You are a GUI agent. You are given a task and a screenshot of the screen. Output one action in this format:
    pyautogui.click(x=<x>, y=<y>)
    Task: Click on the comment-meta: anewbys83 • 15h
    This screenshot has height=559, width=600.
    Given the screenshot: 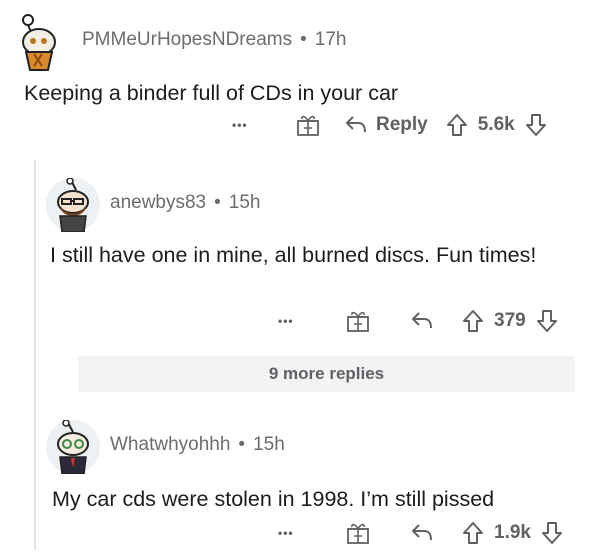 What is the action you would take?
    pyautogui.click(x=185, y=203)
    